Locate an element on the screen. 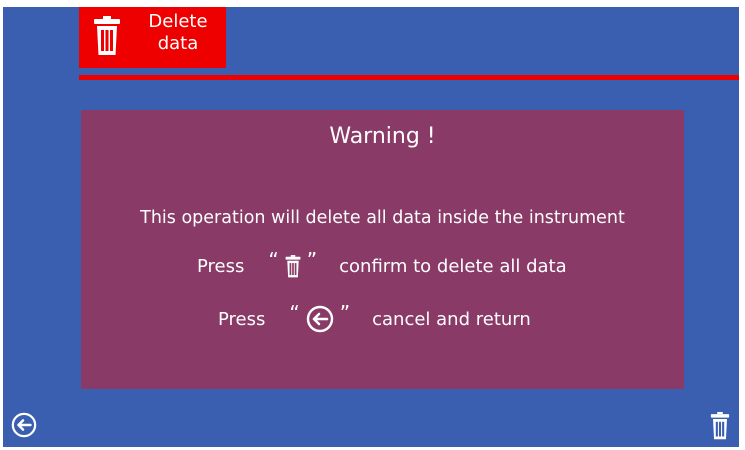 The width and height of the screenshot is (745, 450). cancel-instruction: Press “ ” cancel and return is located at coordinates (374, 318).